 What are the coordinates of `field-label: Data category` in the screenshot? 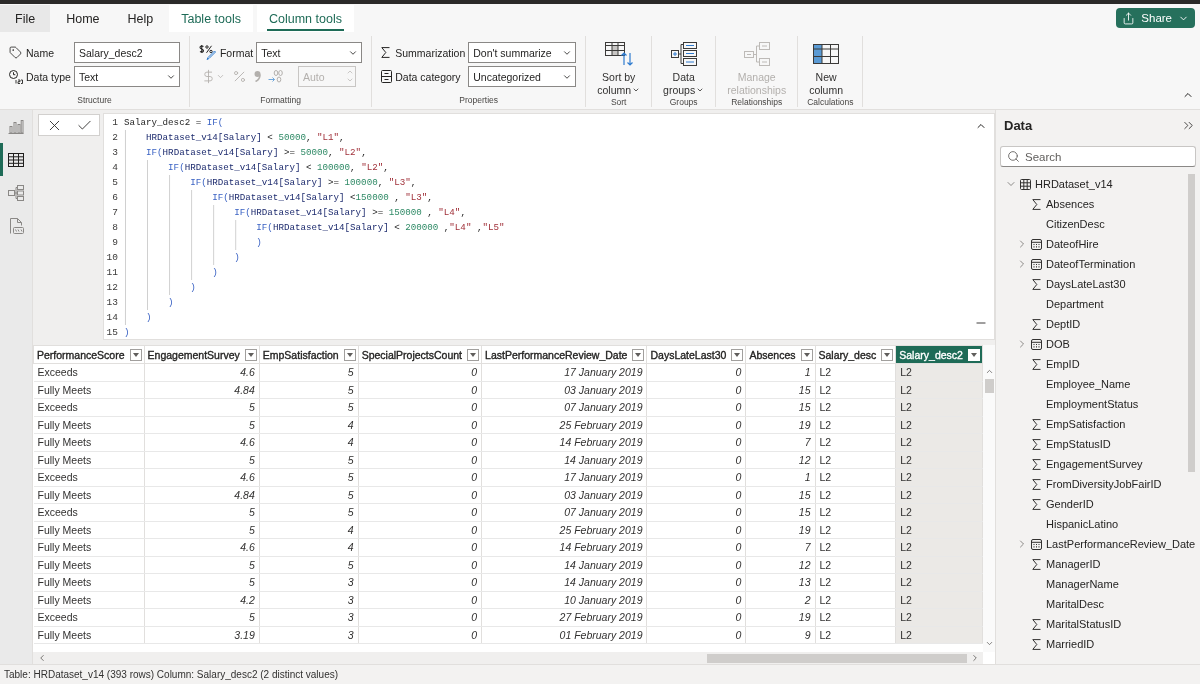 It's located at (428, 76).